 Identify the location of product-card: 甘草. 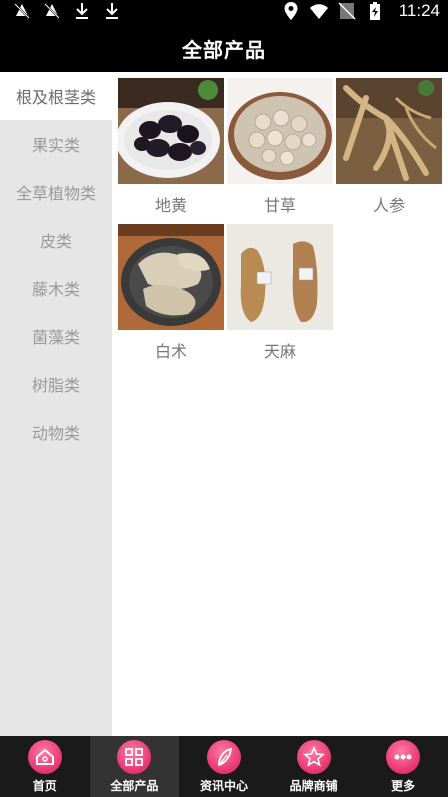
(280, 151).